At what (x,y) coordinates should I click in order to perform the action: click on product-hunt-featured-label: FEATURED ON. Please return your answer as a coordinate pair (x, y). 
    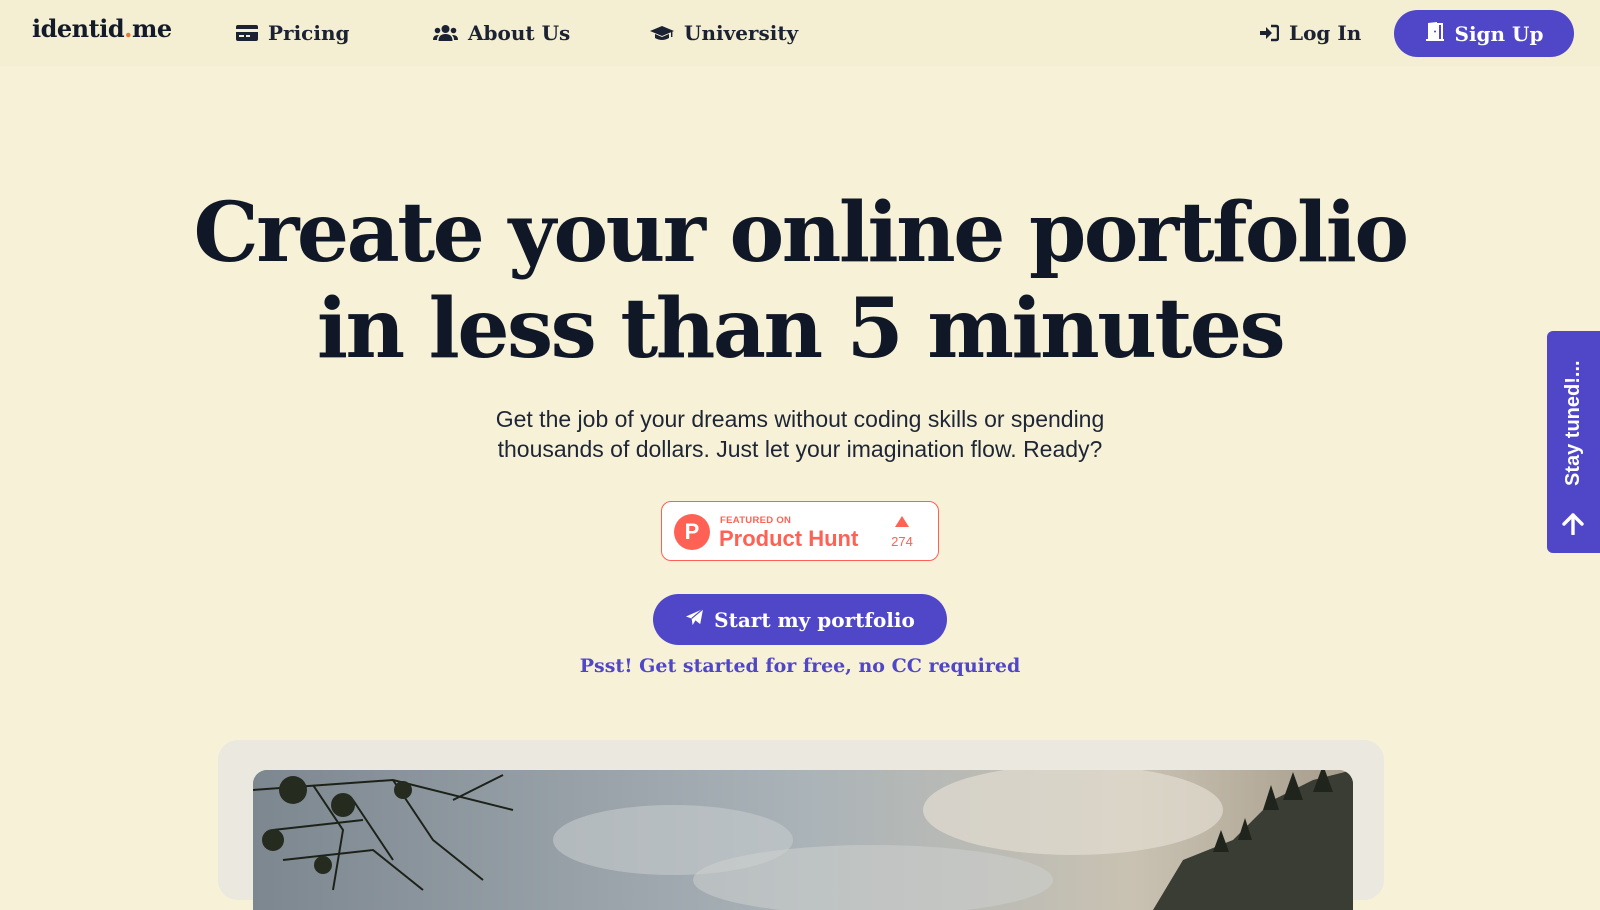
    Looking at the image, I should click on (756, 520).